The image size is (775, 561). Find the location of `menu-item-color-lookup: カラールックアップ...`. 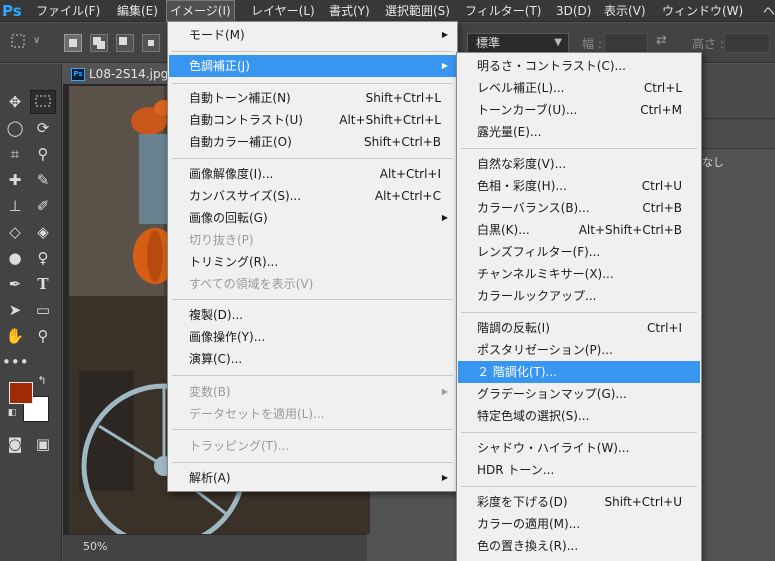

menu-item-color-lookup: カラールックアップ... is located at coordinates (579, 296).